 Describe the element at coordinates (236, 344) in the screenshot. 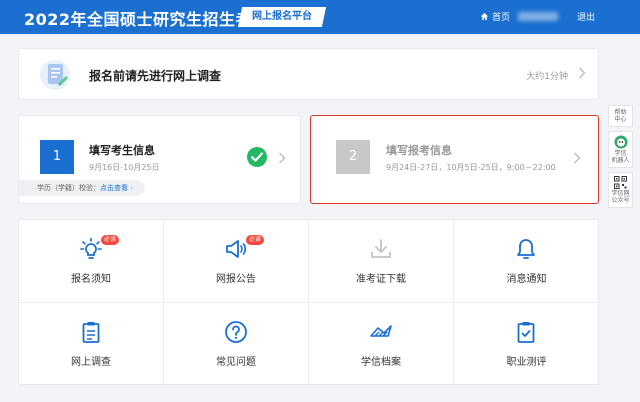

I see `grid-item-faq: 常见问题` at that location.